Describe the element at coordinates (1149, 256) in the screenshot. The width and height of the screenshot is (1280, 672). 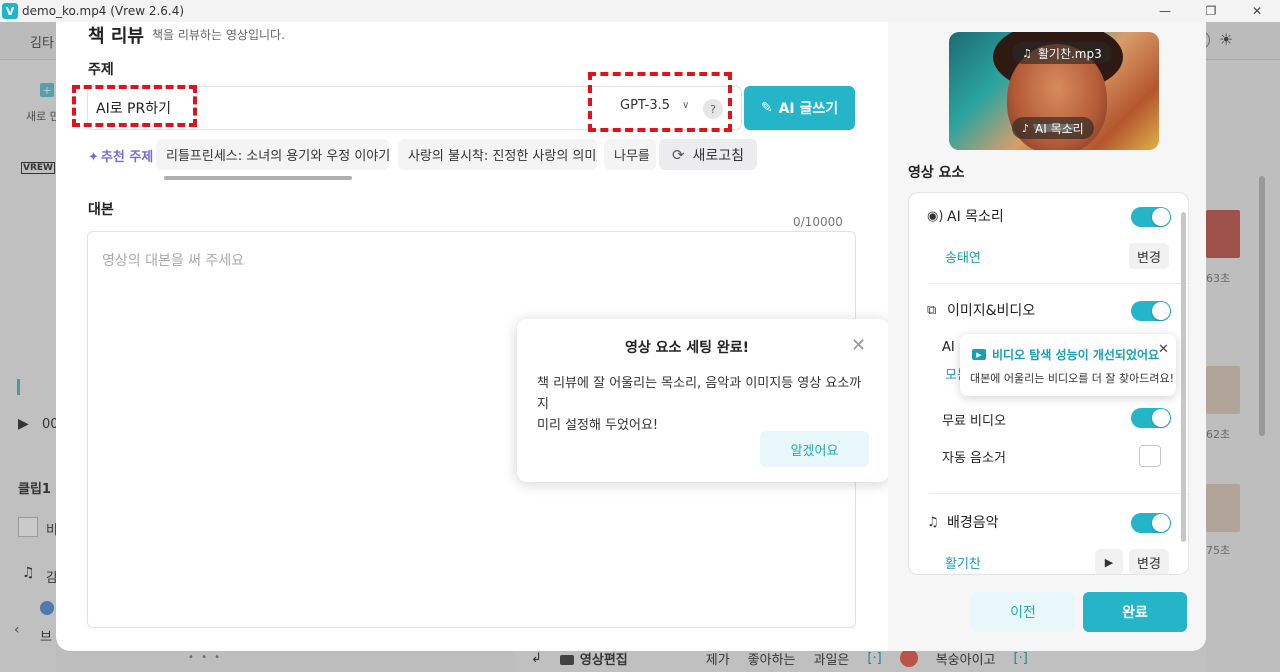
I see `voice-change-button: 변경` at that location.